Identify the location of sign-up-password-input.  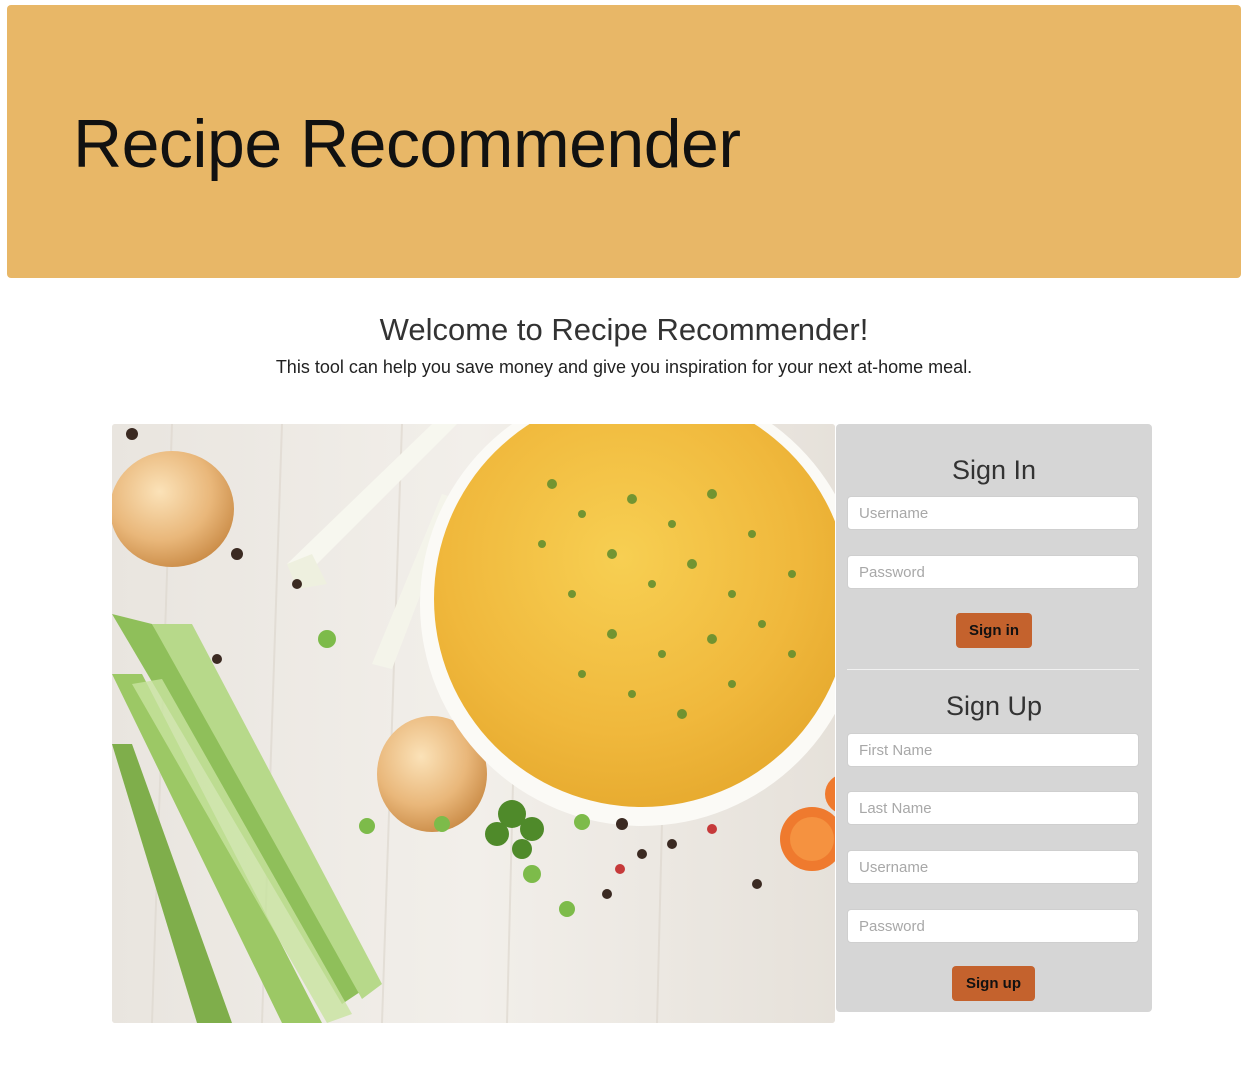
(993, 926).